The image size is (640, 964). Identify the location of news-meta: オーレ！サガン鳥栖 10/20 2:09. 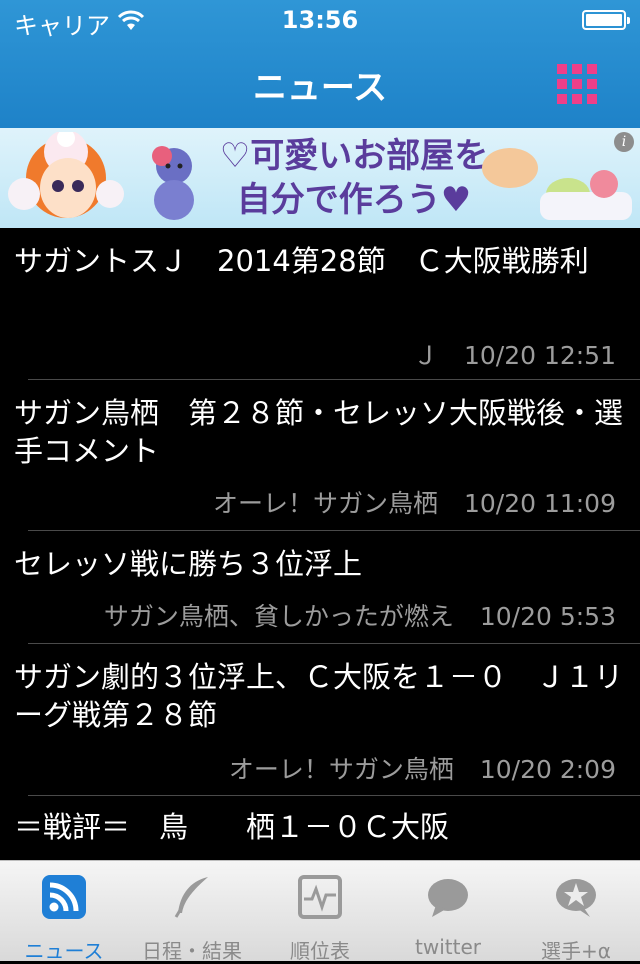
(422, 768).